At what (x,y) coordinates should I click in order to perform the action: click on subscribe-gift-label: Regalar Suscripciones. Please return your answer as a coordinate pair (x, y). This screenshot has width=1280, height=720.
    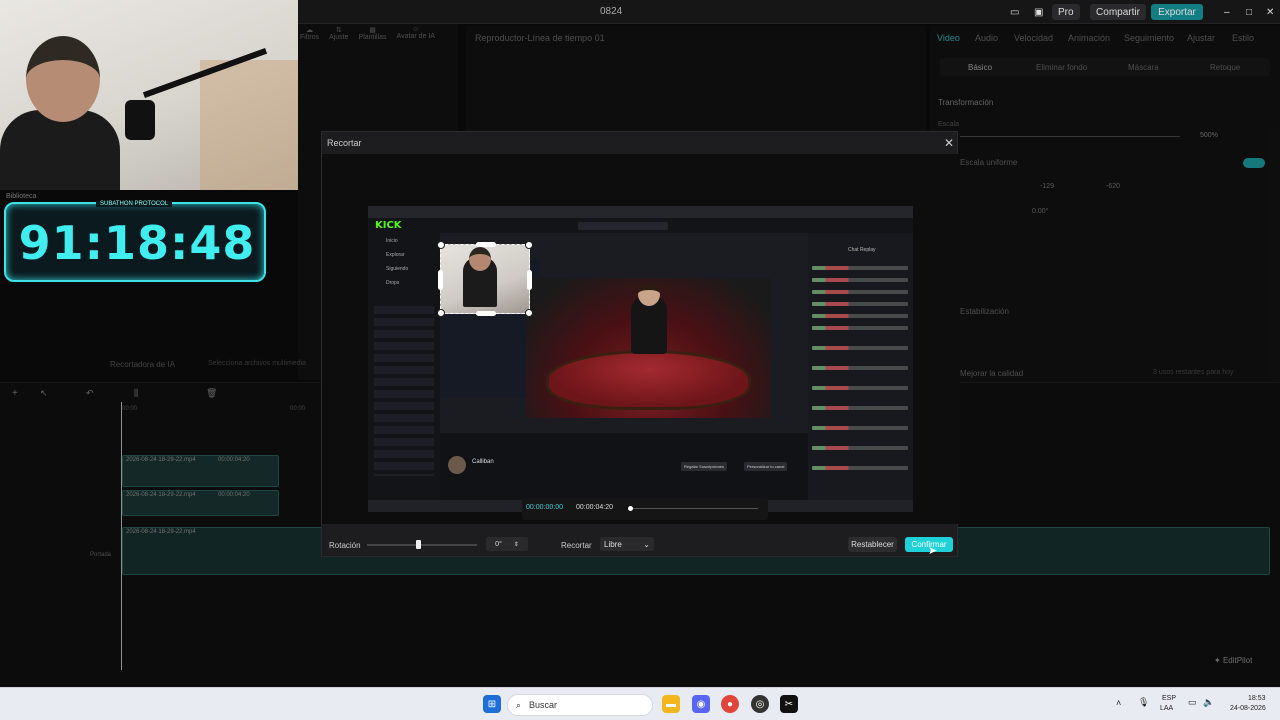
    Looking at the image, I should click on (704, 466).